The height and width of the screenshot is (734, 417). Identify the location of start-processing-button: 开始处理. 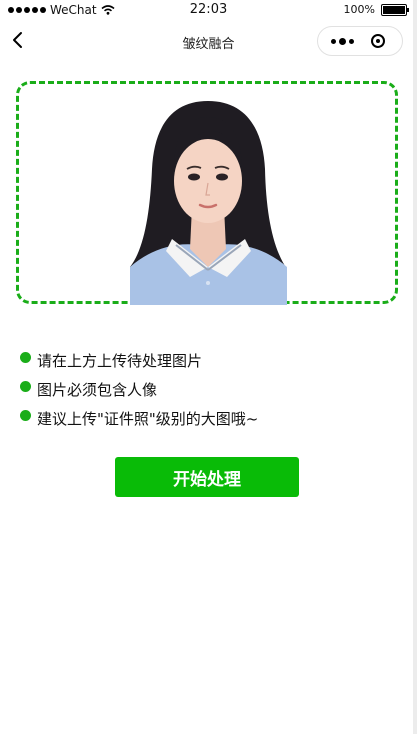
(207, 477).